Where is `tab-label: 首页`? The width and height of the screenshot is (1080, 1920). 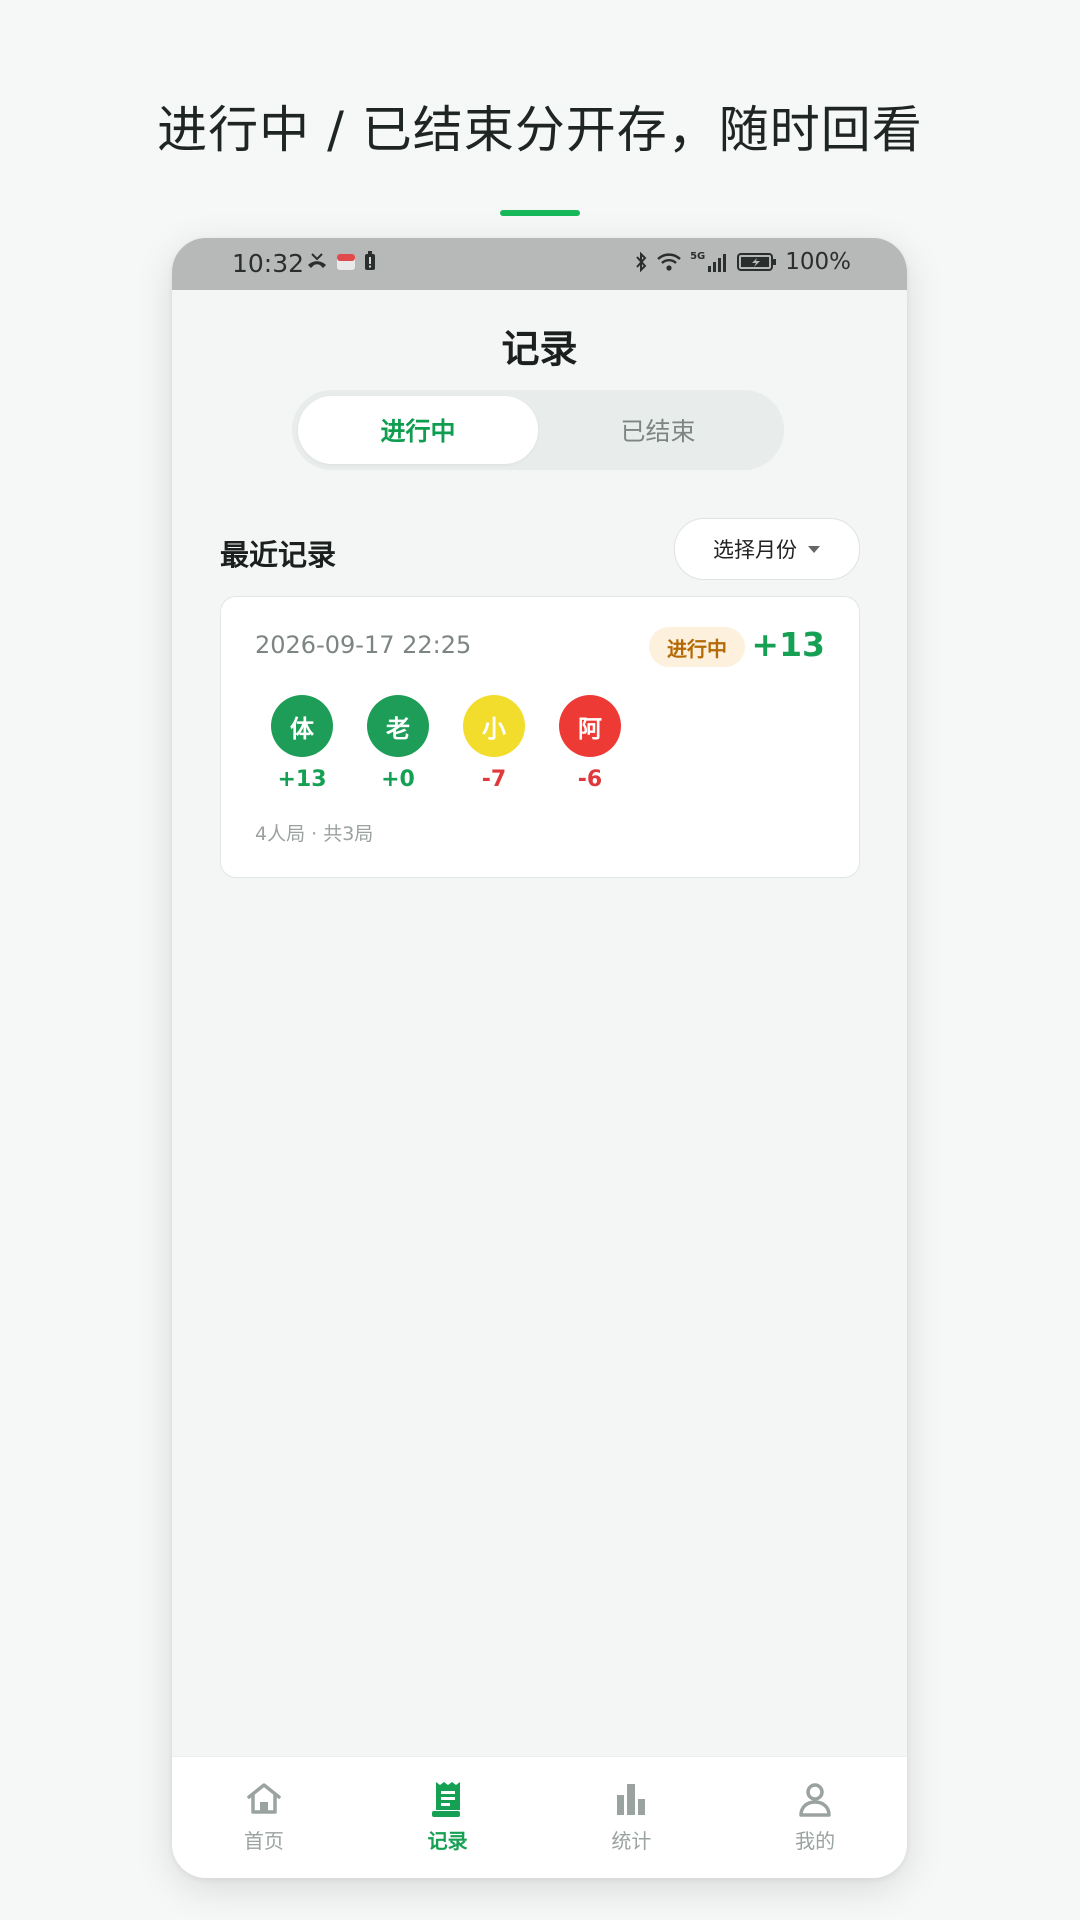
tab-label: 首页 is located at coordinates (263, 1841).